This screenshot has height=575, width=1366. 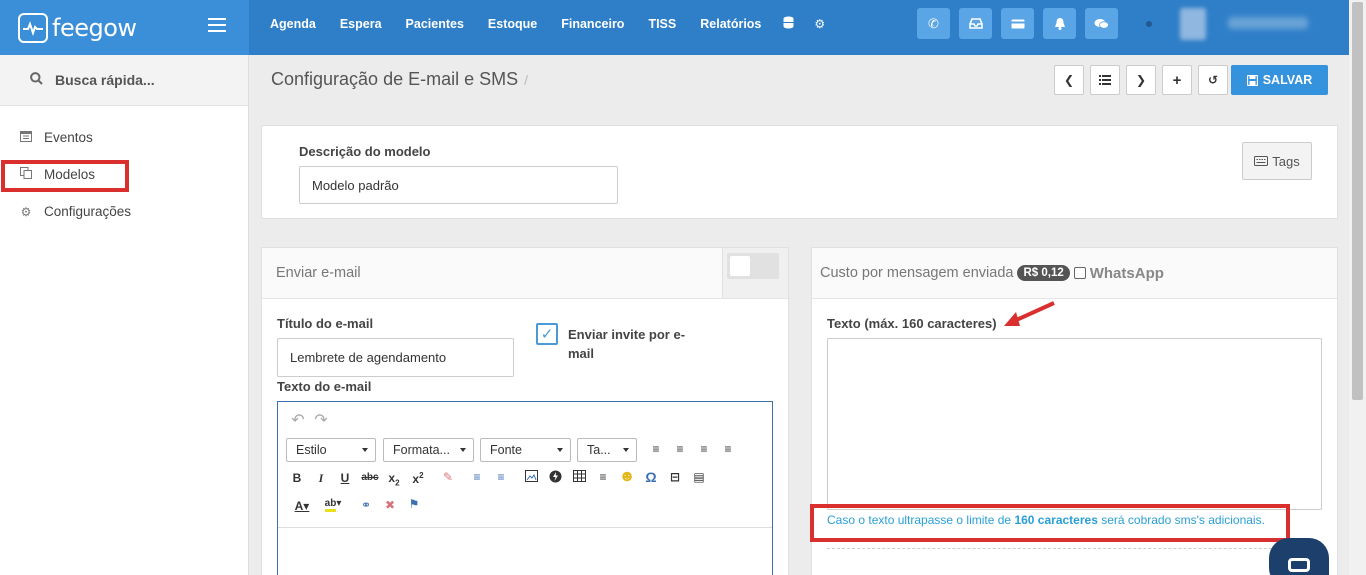 I want to click on sidebar-item-label: Configurações, so click(x=88, y=211).